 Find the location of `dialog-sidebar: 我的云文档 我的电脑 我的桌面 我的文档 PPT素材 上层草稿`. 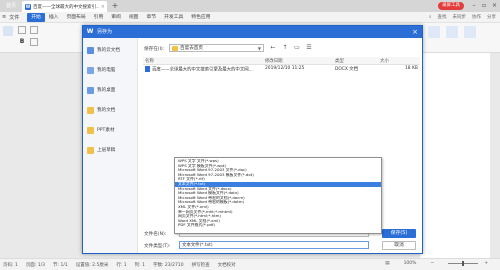

dialog-sidebar: 我的云文档 我的电脑 我的桌面 我的文档 PPT素材 上层草稿 is located at coordinates (110, 145).